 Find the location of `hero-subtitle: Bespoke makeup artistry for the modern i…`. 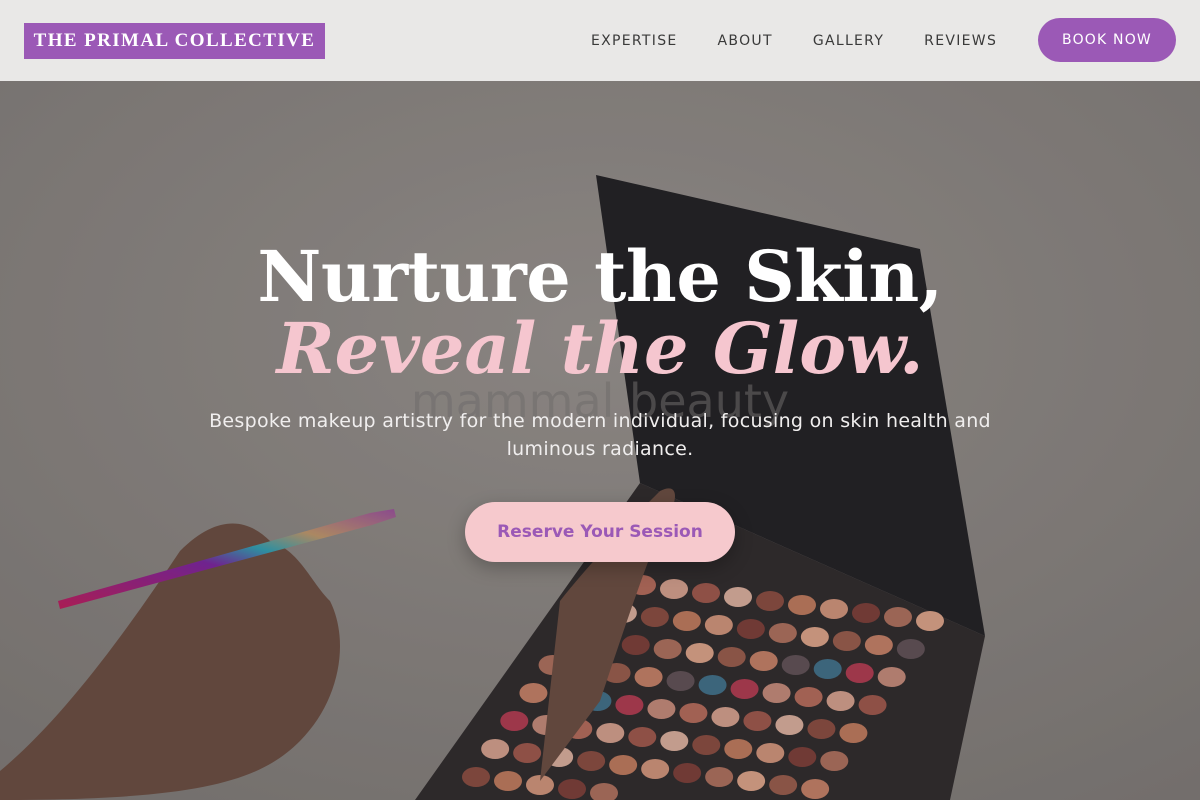

hero-subtitle: Bespoke makeup artistry for the modern i… is located at coordinates (600, 435).